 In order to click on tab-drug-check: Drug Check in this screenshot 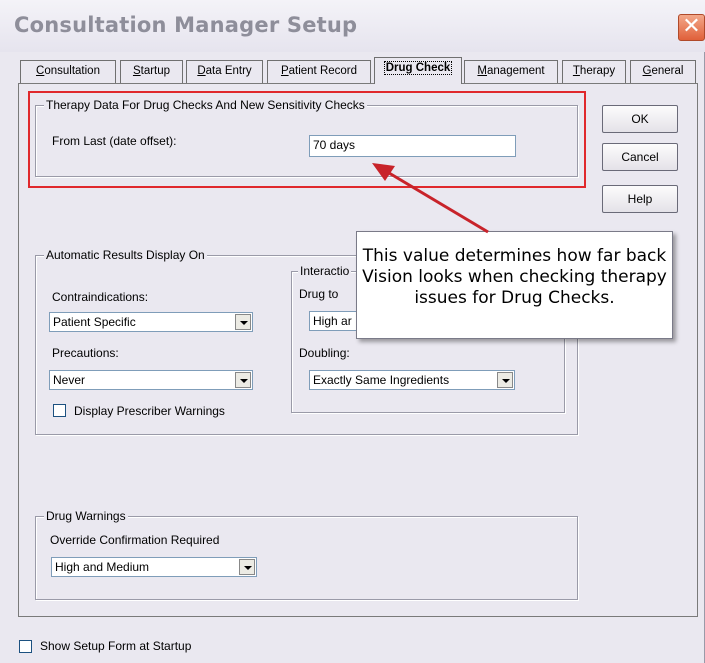, I will do `click(418, 70)`.